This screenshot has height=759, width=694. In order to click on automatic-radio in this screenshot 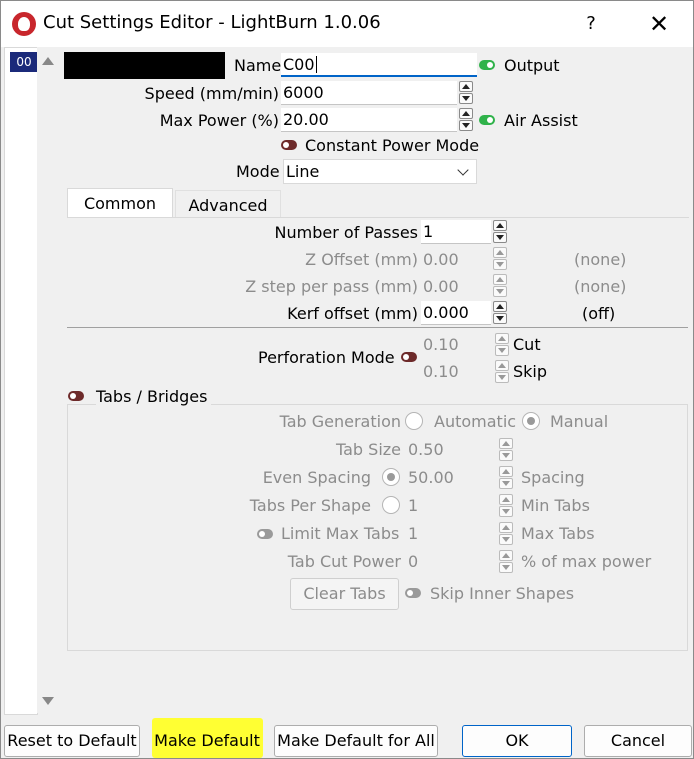, I will do `click(414, 421)`.